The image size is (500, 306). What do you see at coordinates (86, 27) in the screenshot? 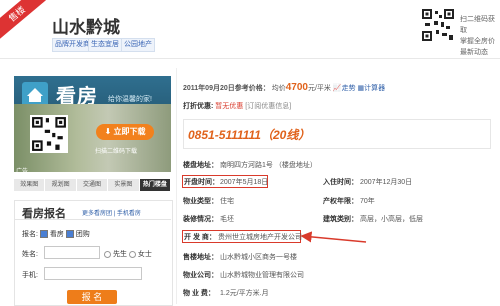
I see `page-title: 山水黔城` at bounding box center [86, 27].